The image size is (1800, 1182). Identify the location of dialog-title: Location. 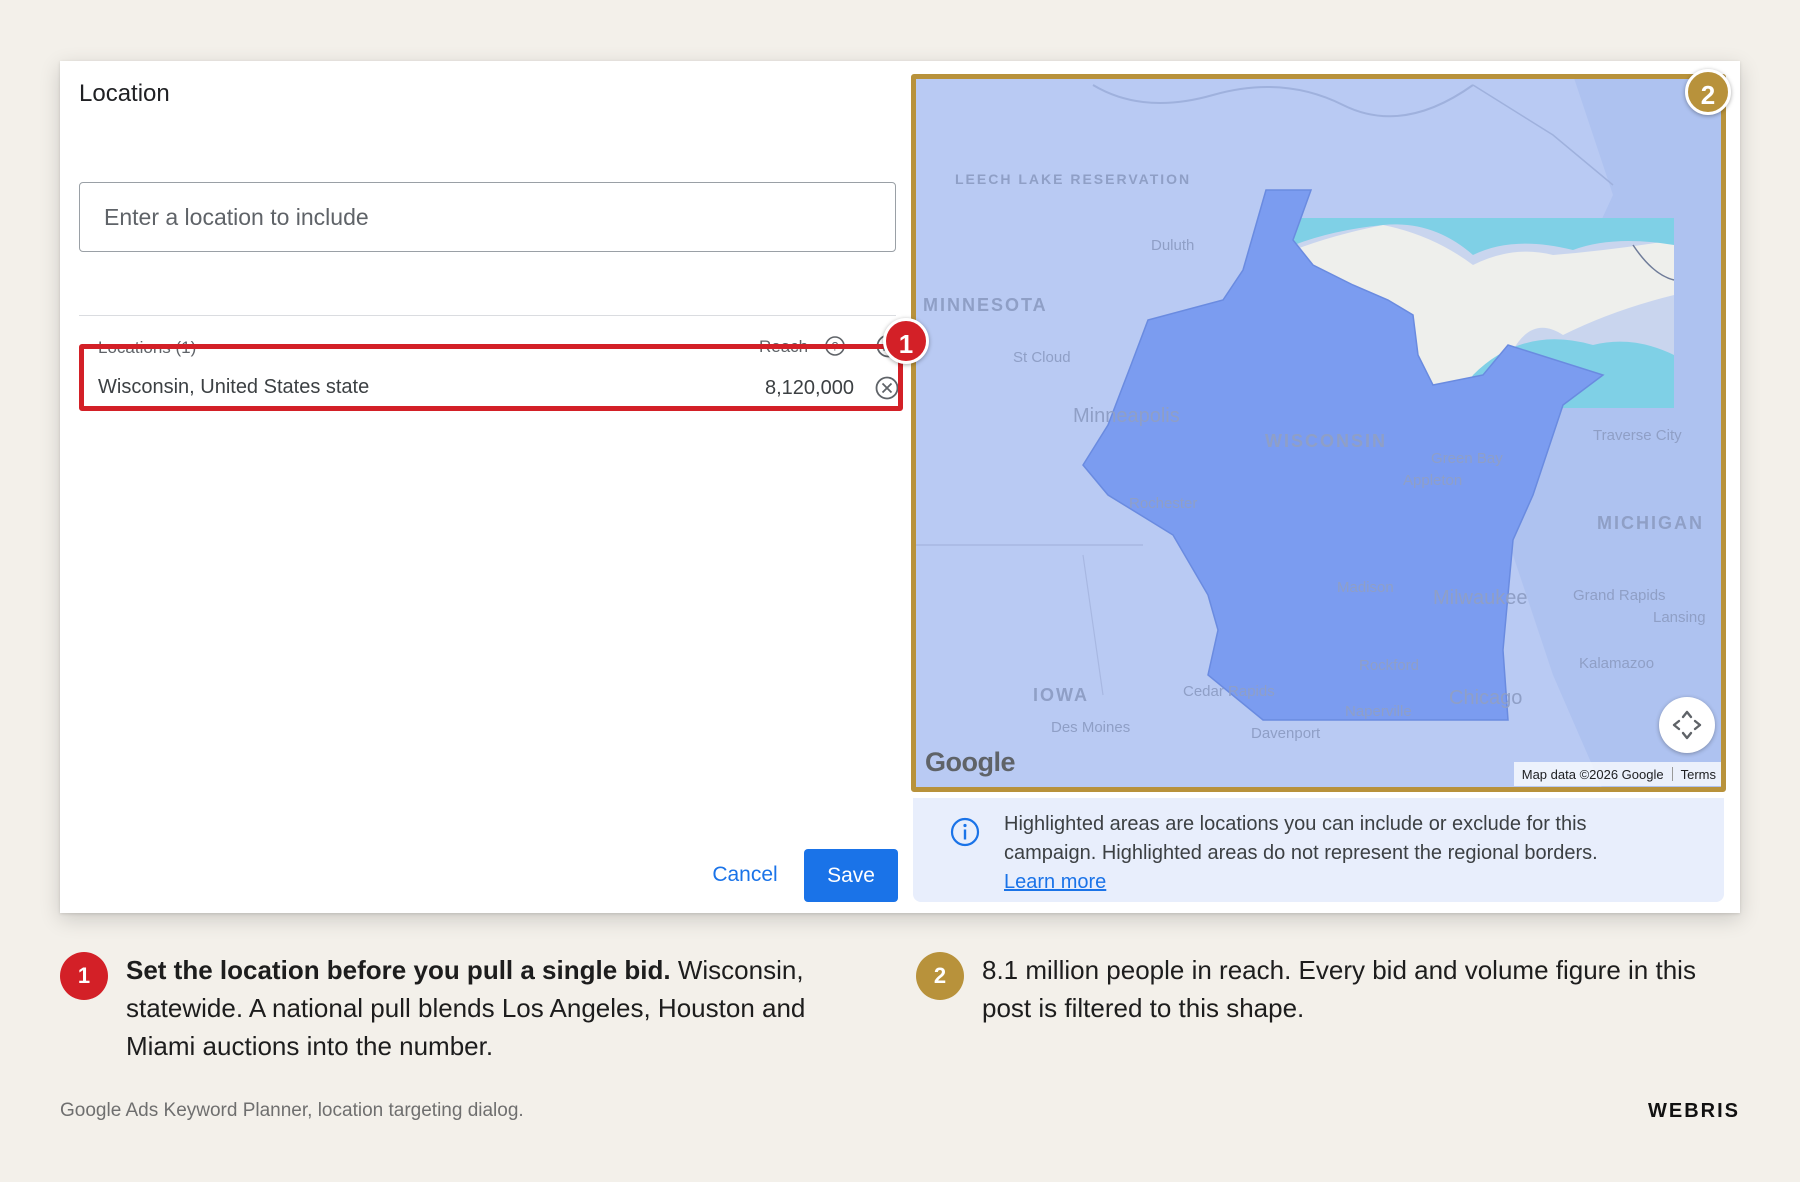
(124, 93).